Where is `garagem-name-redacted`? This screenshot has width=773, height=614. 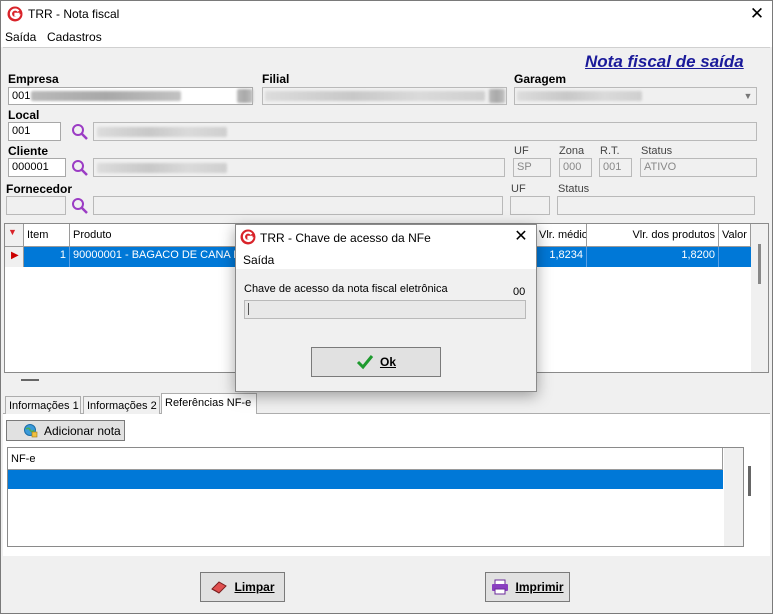 garagem-name-redacted is located at coordinates (579, 96).